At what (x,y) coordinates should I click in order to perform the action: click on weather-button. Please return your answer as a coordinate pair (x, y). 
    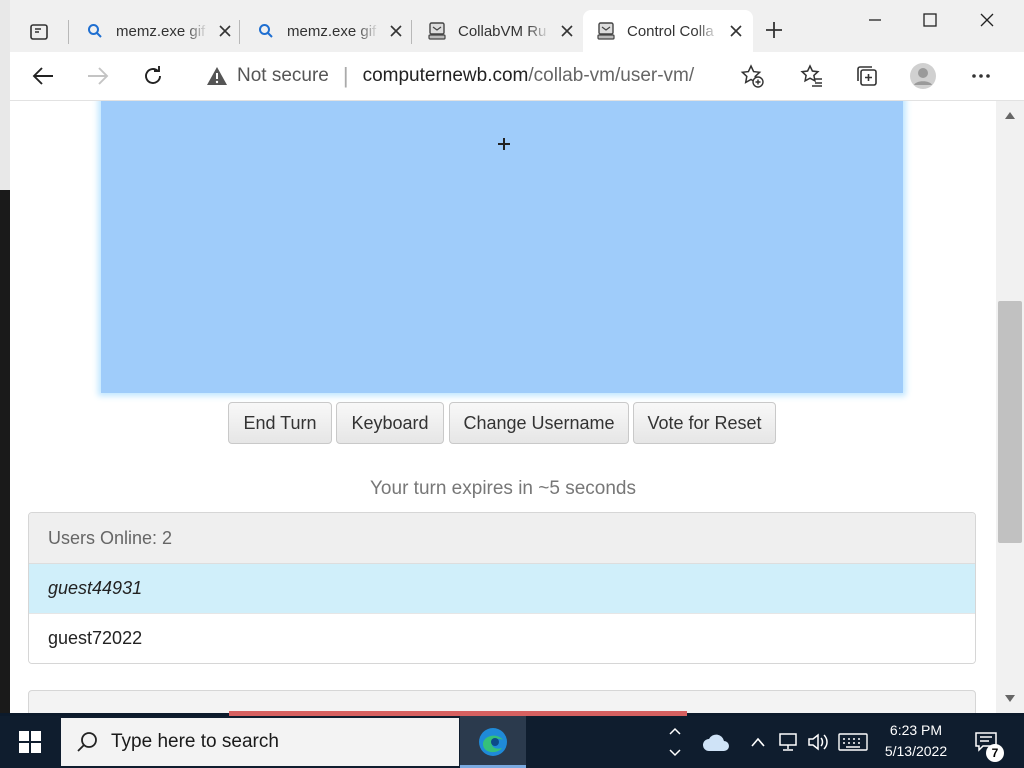
    Looking at the image, I should click on (716, 742).